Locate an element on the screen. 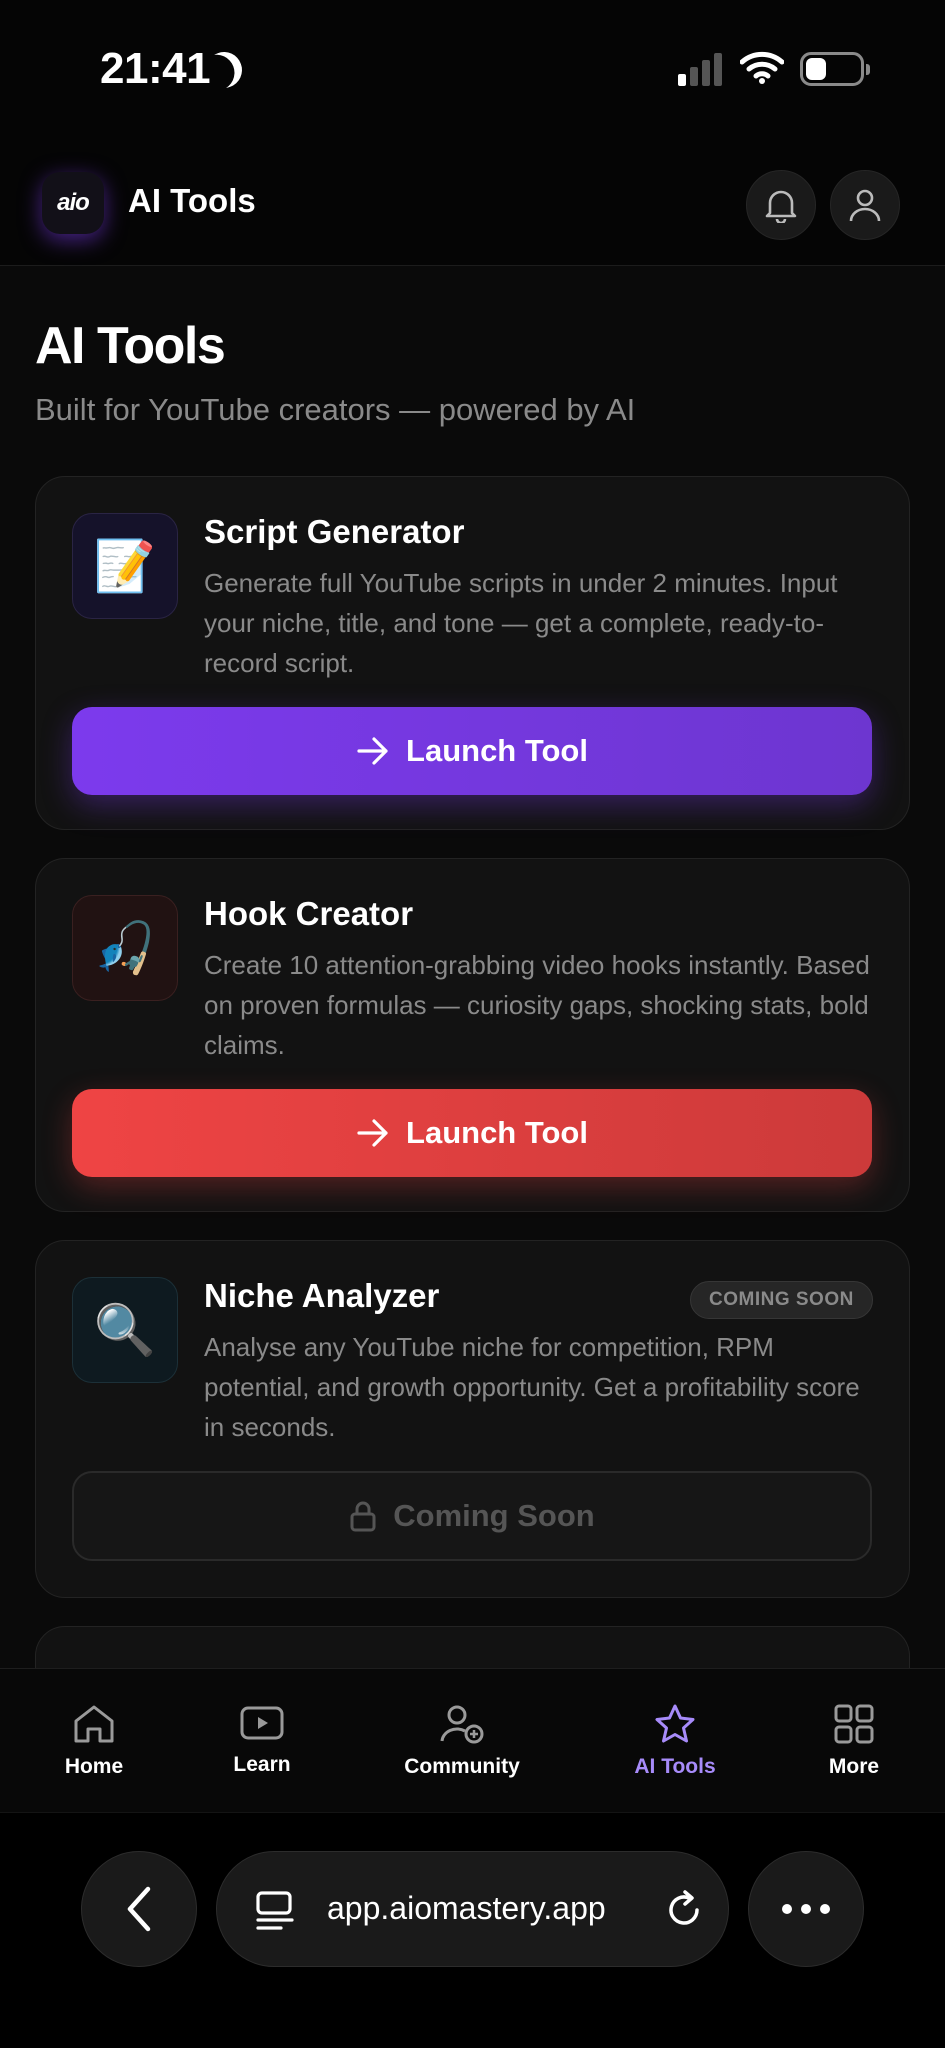  tool-title: Hook Creator is located at coordinates (309, 913).